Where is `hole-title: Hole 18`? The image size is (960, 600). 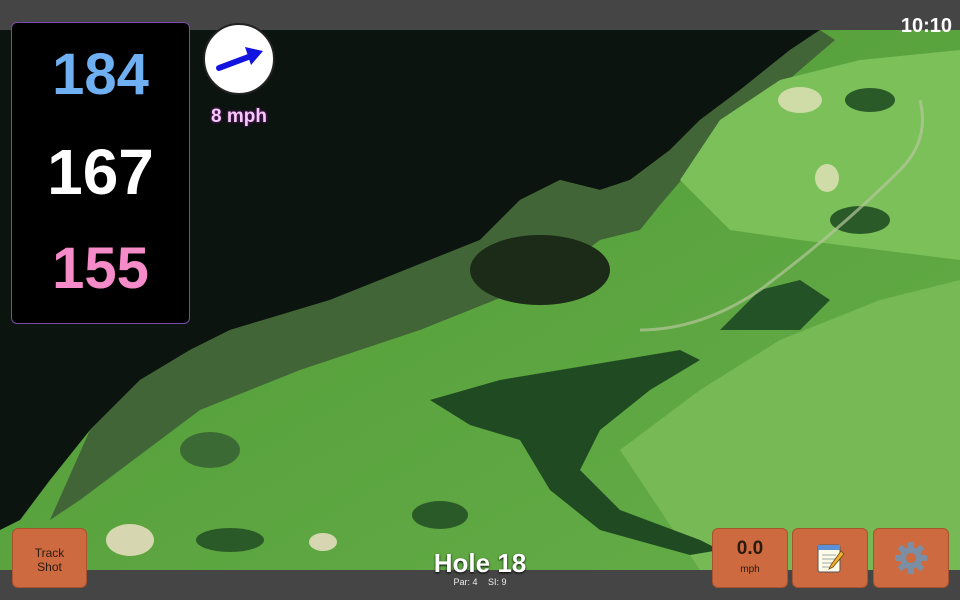 hole-title: Hole 18 is located at coordinates (480, 563).